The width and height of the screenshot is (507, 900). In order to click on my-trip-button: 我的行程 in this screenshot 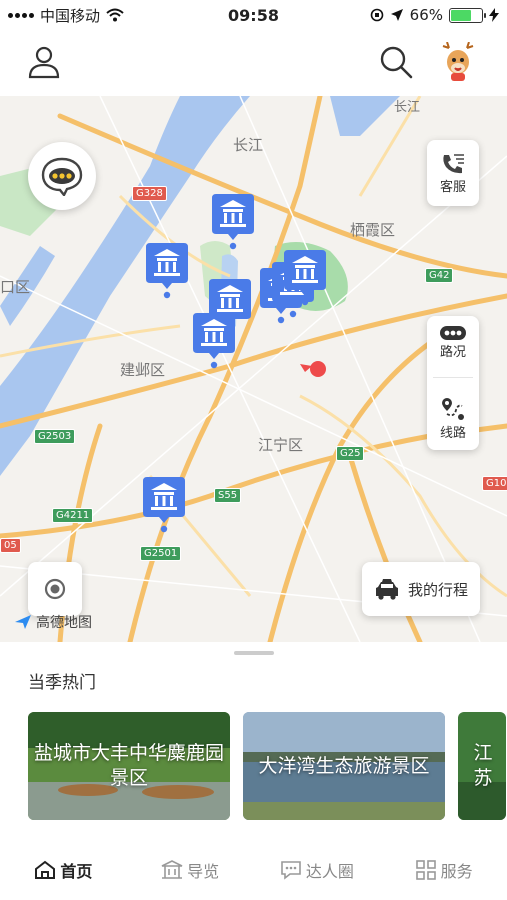, I will do `click(421, 589)`.